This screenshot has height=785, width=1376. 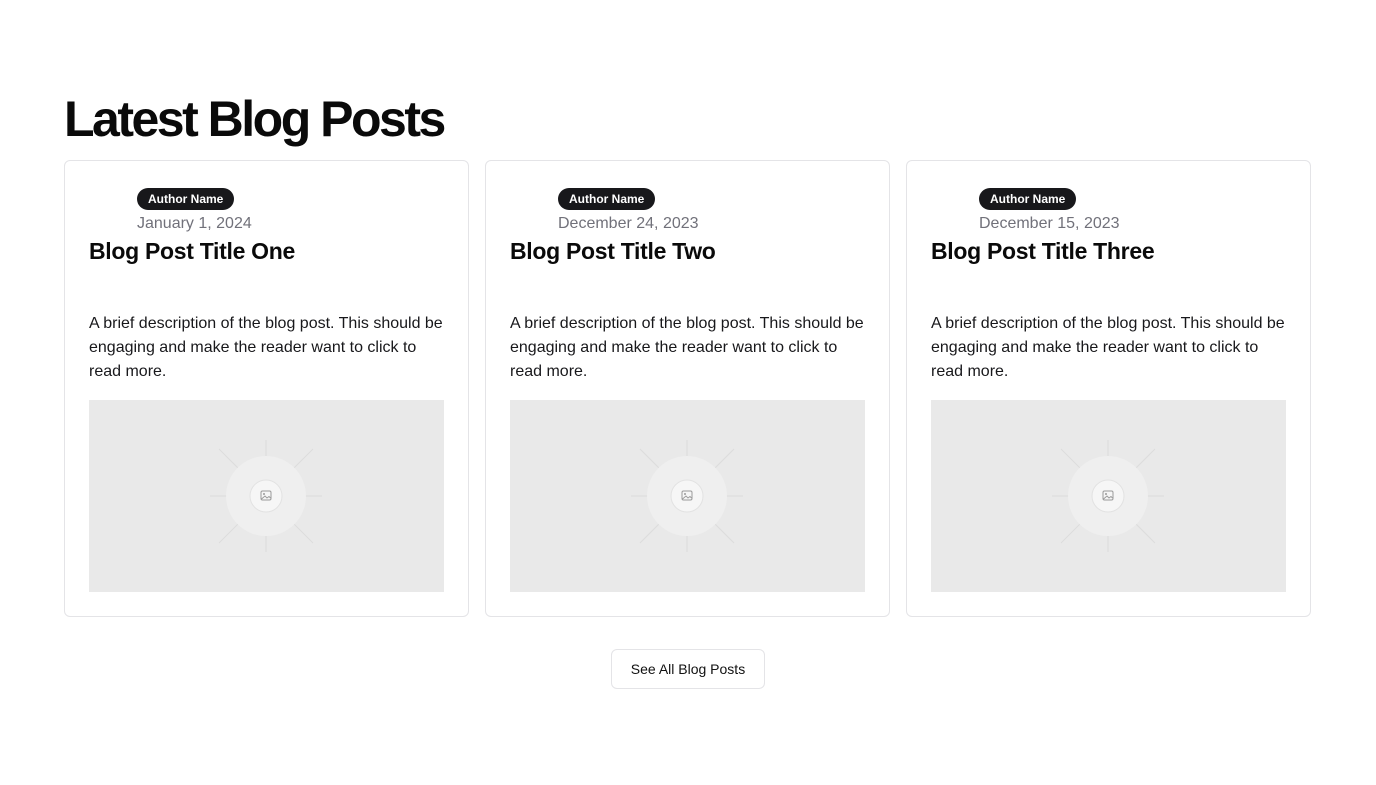 What do you see at coordinates (628, 223) in the screenshot?
I see `post-date: December 24, 2023` at bounding box center [628, 223].